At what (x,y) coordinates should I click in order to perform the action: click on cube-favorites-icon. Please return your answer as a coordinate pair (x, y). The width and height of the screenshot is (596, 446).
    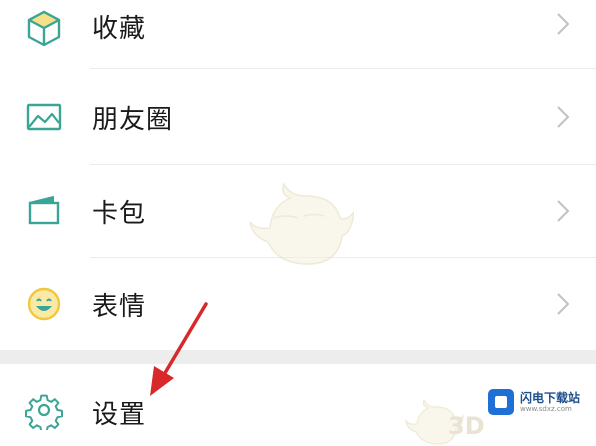
    Looking at the image, I should click on (44, 28).